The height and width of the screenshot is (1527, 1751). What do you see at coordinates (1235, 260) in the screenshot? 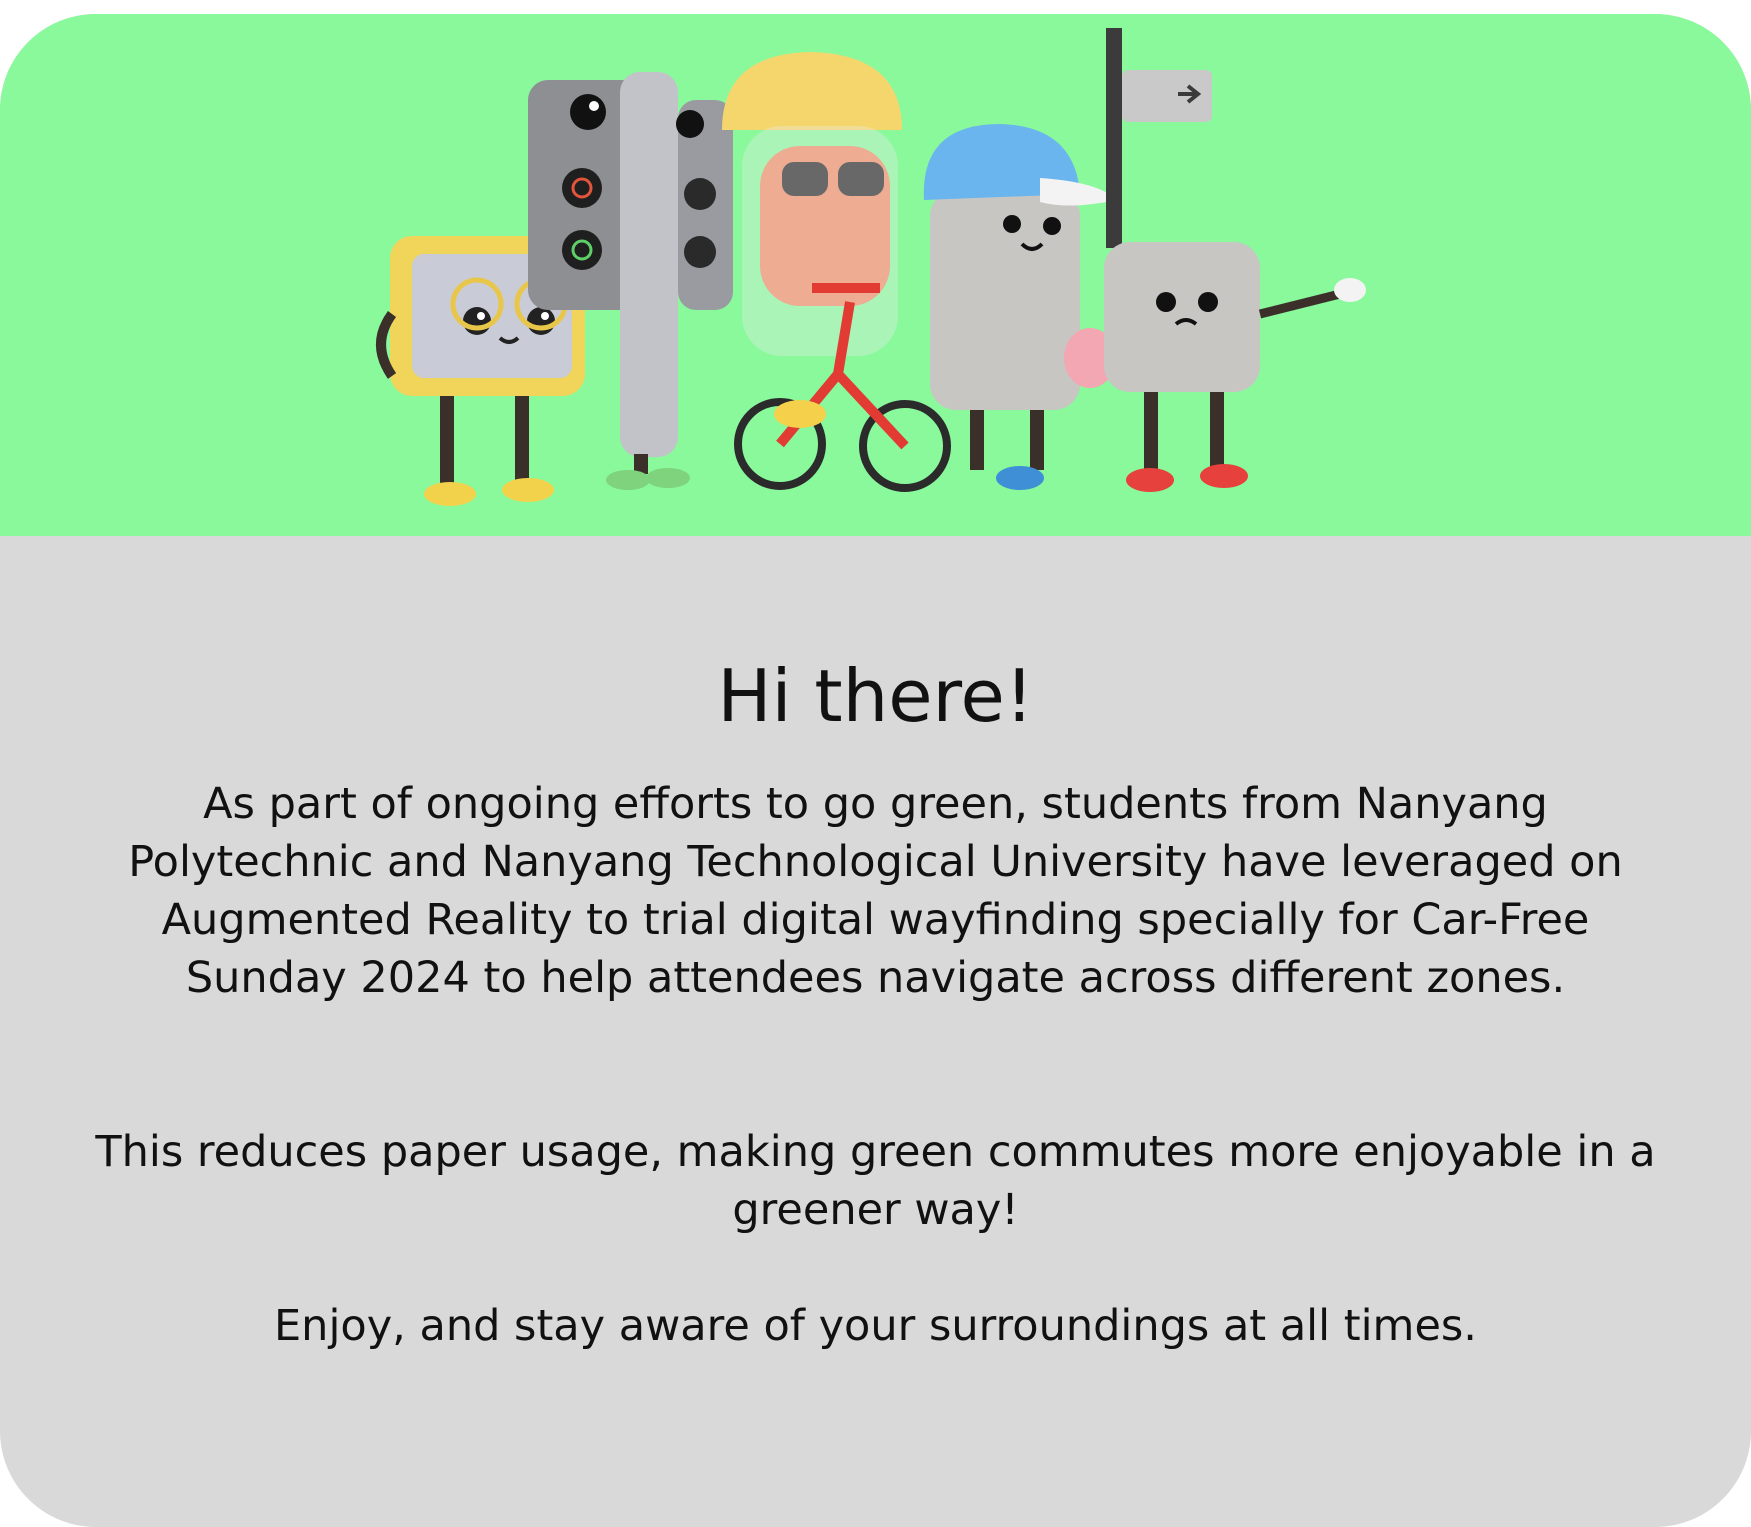
I see `signpost-mascot` at bounding box center [1235, 260].